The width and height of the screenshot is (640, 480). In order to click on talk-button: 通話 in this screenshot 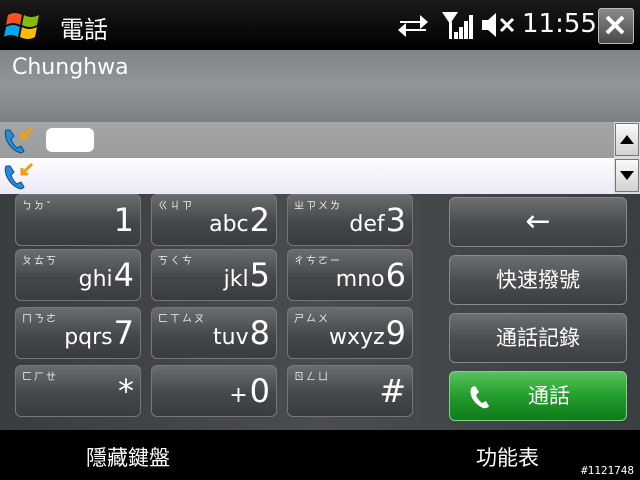, I will do `click(538, 396)`.